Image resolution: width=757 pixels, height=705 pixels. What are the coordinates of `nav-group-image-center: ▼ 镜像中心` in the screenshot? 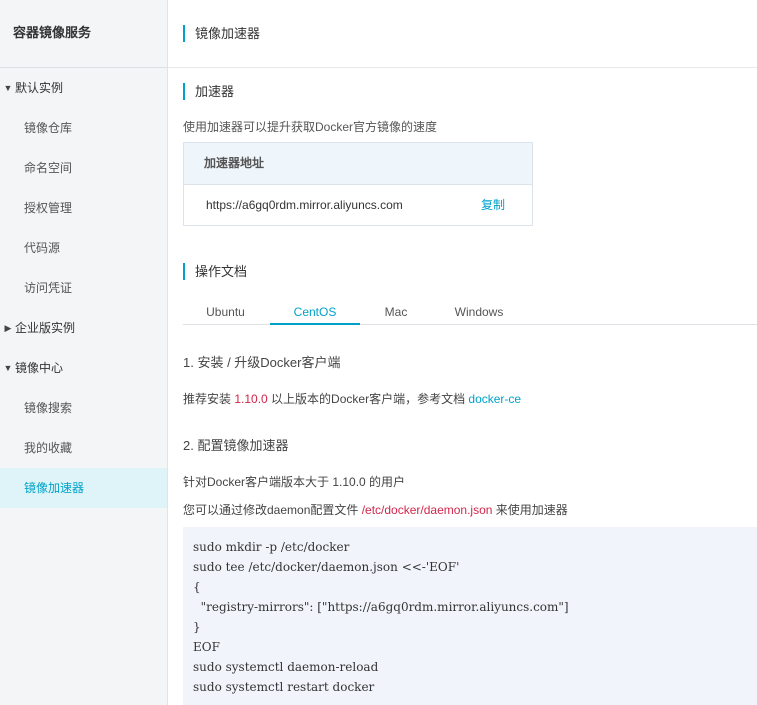 It's located at (83, 368).